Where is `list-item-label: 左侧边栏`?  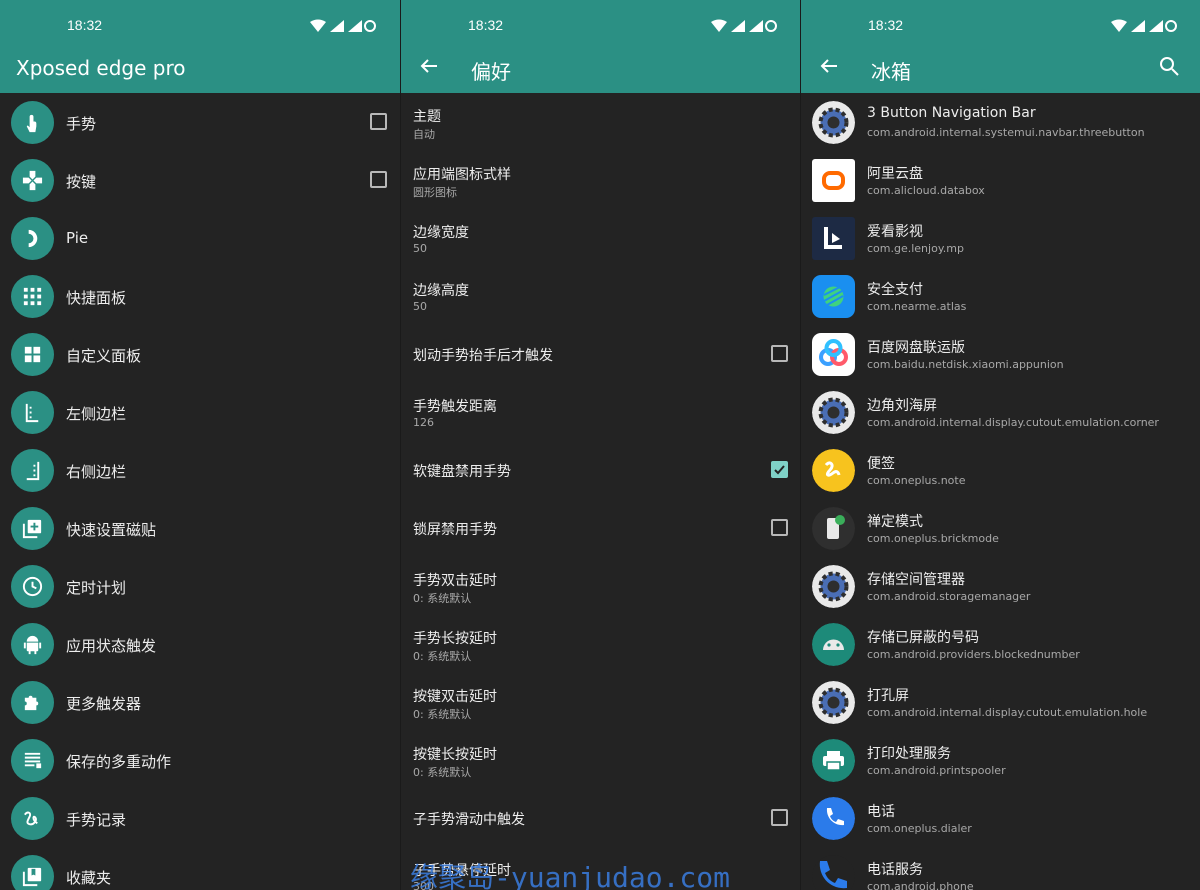 list-item-label: 左侧边栏 is located at coordinates (96, 414).